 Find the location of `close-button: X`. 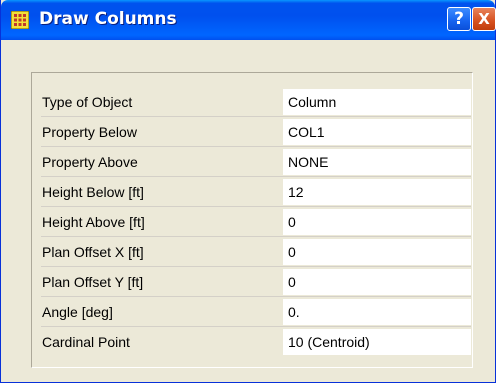

close-button: X is located at coordinates (484, 19).